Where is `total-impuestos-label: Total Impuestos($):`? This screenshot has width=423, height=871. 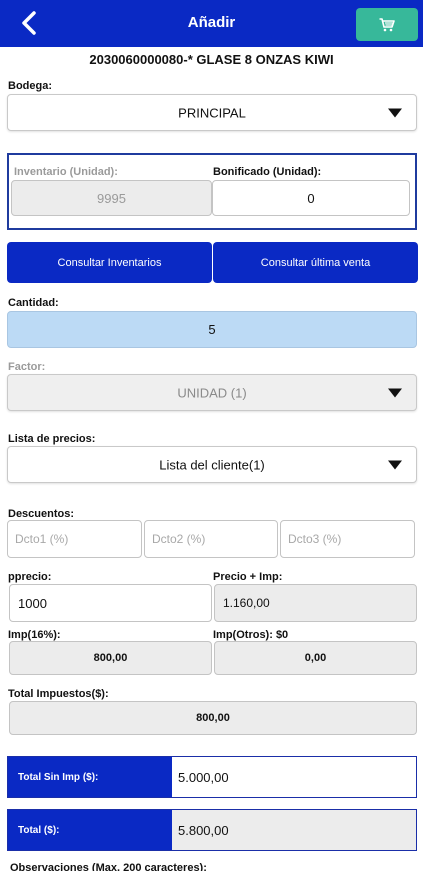
total-impuestos-label: Total Impuestos($): is located at coordinates (58, 694).